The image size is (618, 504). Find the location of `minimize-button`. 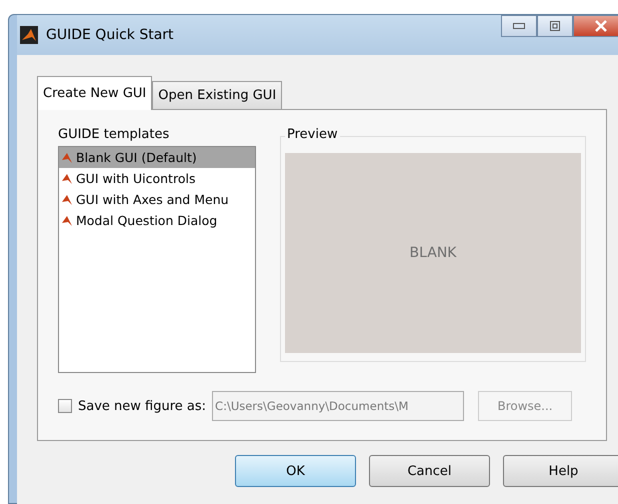

minimize-button is located at coordinates (519, 26).